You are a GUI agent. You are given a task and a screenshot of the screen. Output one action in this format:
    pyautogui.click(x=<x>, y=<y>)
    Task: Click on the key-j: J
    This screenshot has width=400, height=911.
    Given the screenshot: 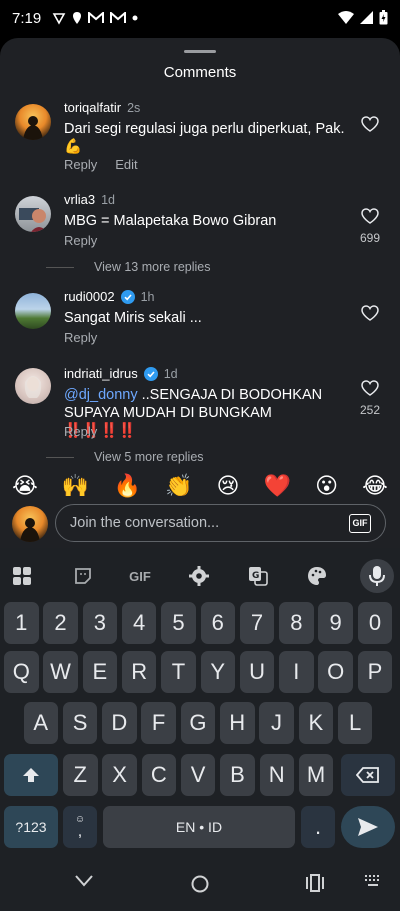 What is the action you would take?
    pyautogui.click(x=276, y=723)
    